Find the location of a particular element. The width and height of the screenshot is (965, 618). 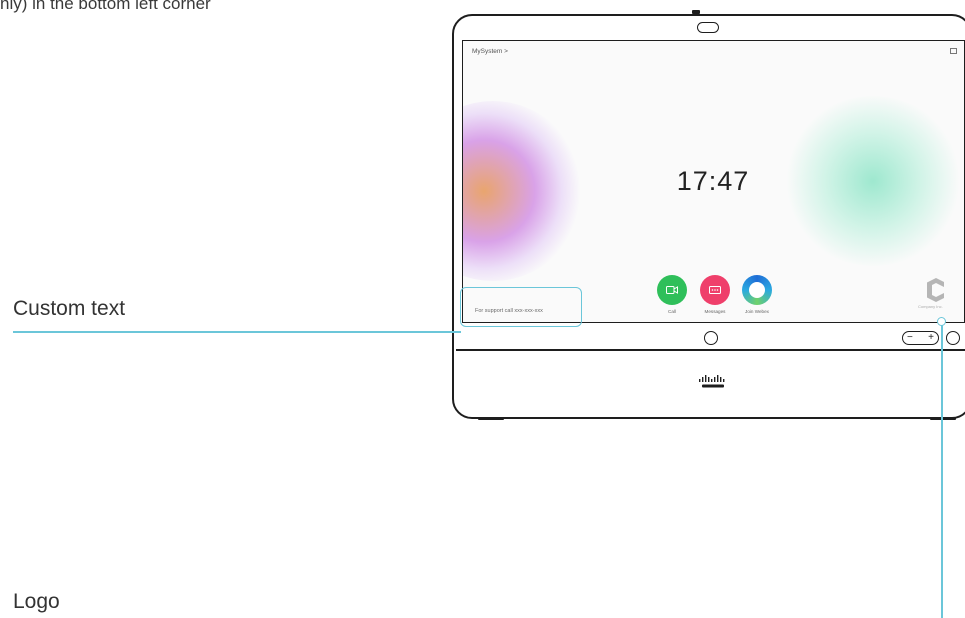

device-divider is located at coordinates (710, 350).